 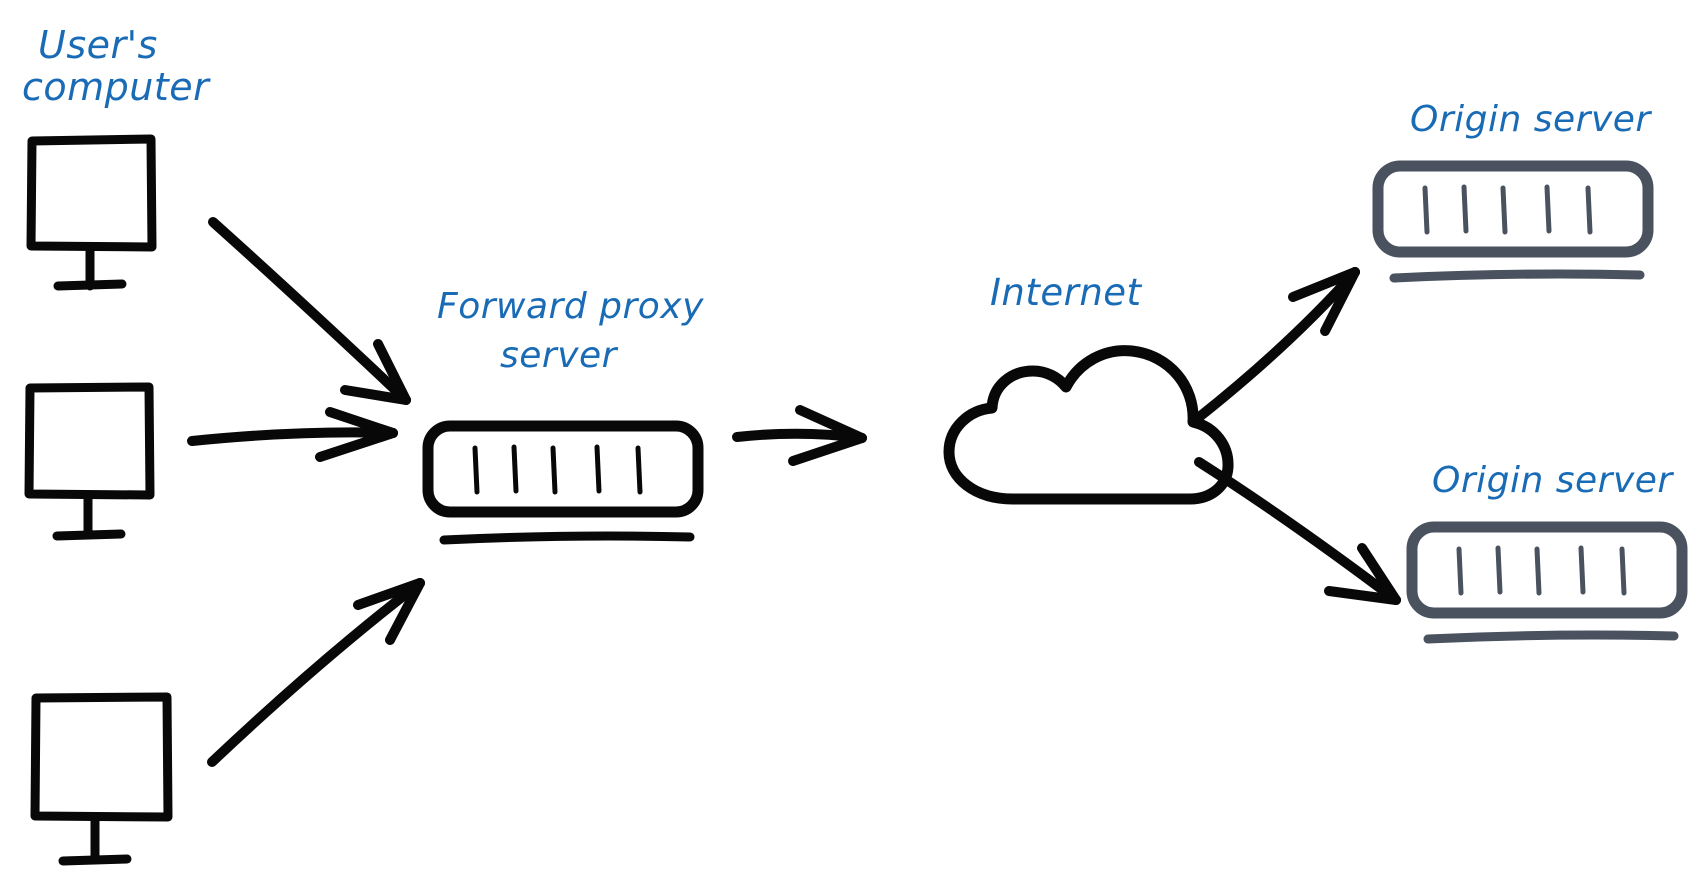 I want to click on label-origin-server-top: Origin server, so click(x=1531, y=119).